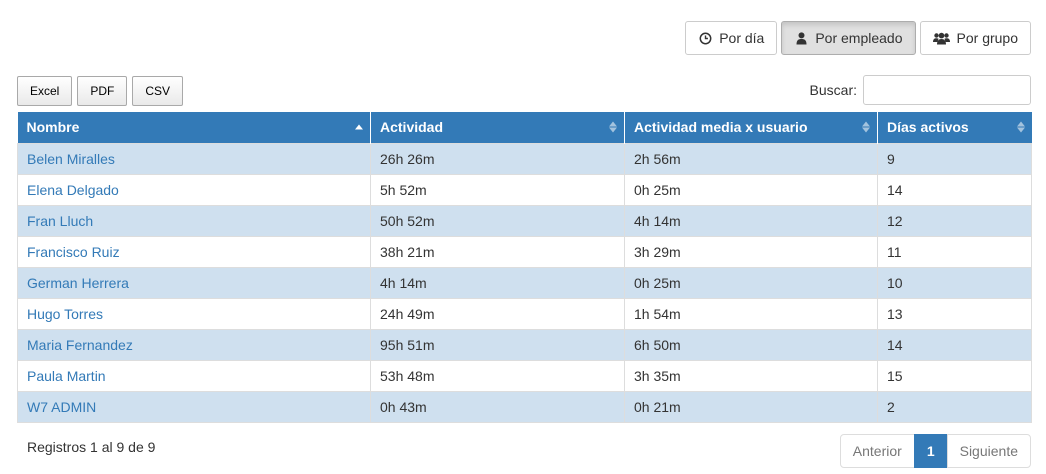 Image resolution: width=1046 pixels, height=474 pixels. What do you see at coordinates (73, 190) in the screenshot?
I see `employee-link: Elena Delgado` at bounding box center [73, 190].